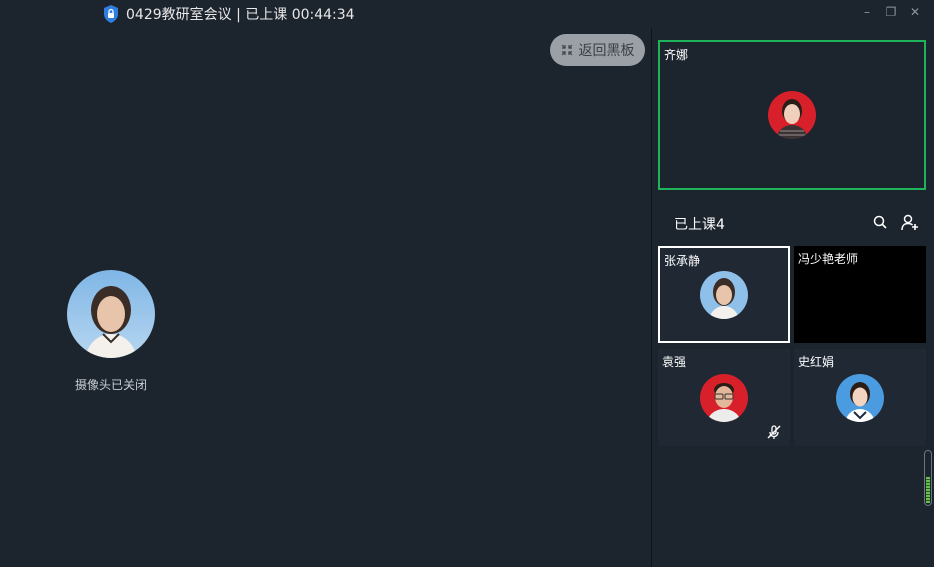 Image resolution: width=934 pixels, height=567 pixels. I want to click on teacher-avatar, so click(792, 115).